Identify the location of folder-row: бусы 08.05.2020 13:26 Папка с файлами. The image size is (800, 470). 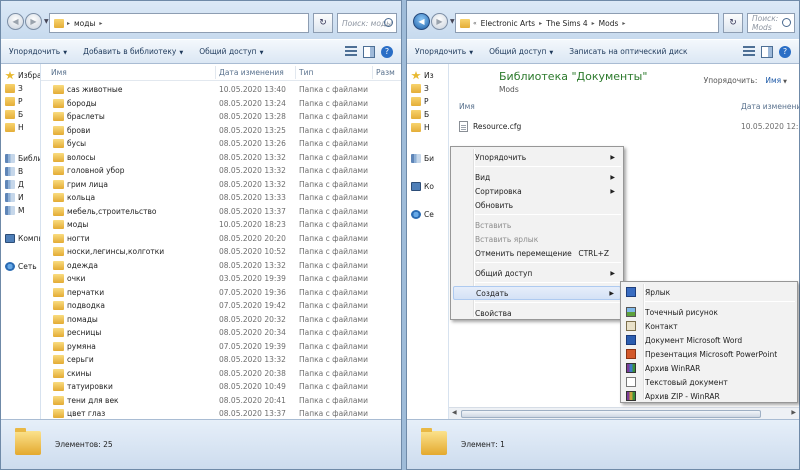
(221, 144).